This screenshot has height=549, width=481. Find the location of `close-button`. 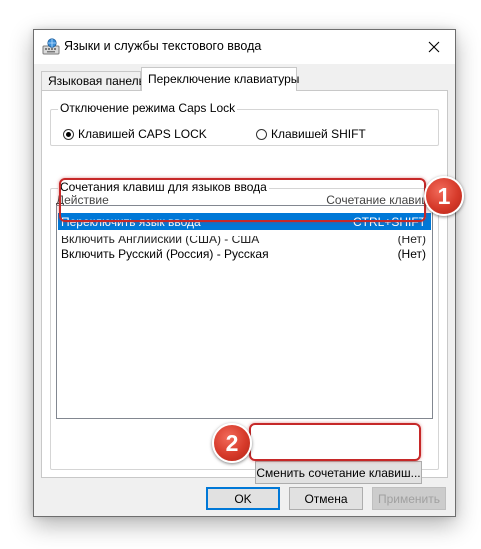

close-button is located at coordinates (434, 47).